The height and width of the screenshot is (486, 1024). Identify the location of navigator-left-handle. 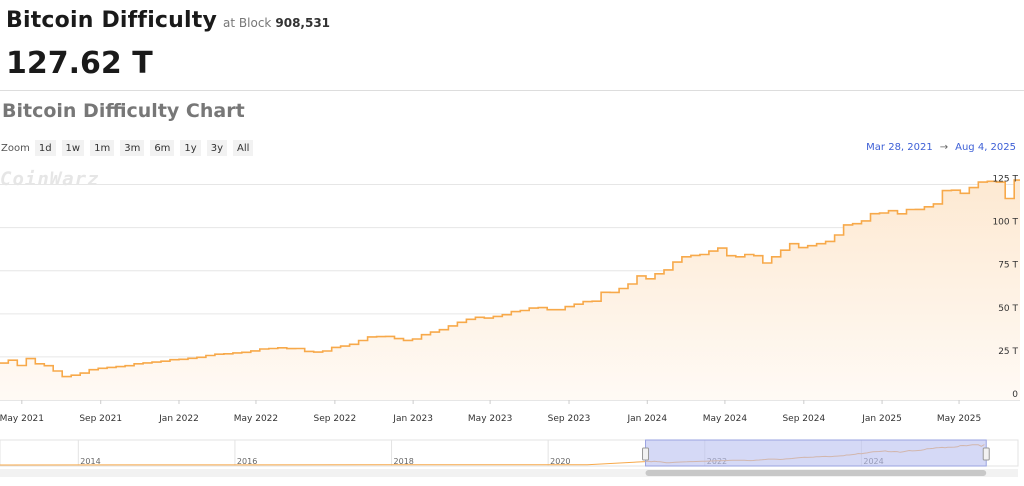
(646, 454).